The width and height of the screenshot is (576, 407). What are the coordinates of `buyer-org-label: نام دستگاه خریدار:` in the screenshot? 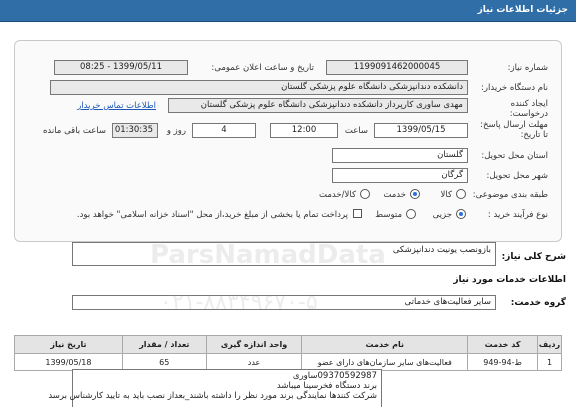 It's located at (514, 88).